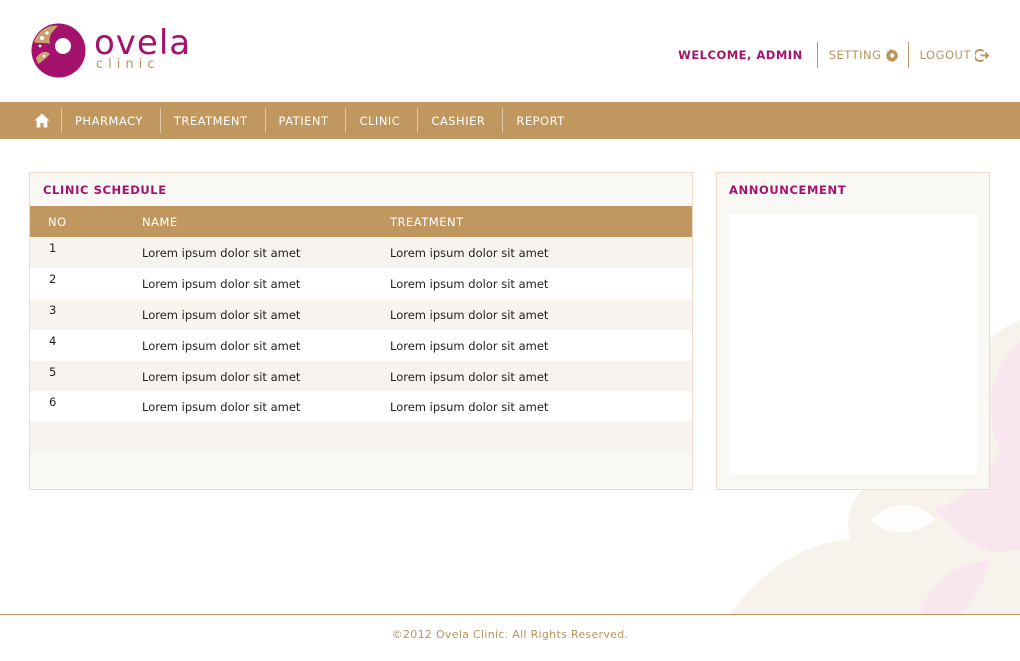 The height and width of the screenshot is (661, 1020). I want to click on clinic-schedule-title: CLINIC SCHEDULE, so click(105, 190).